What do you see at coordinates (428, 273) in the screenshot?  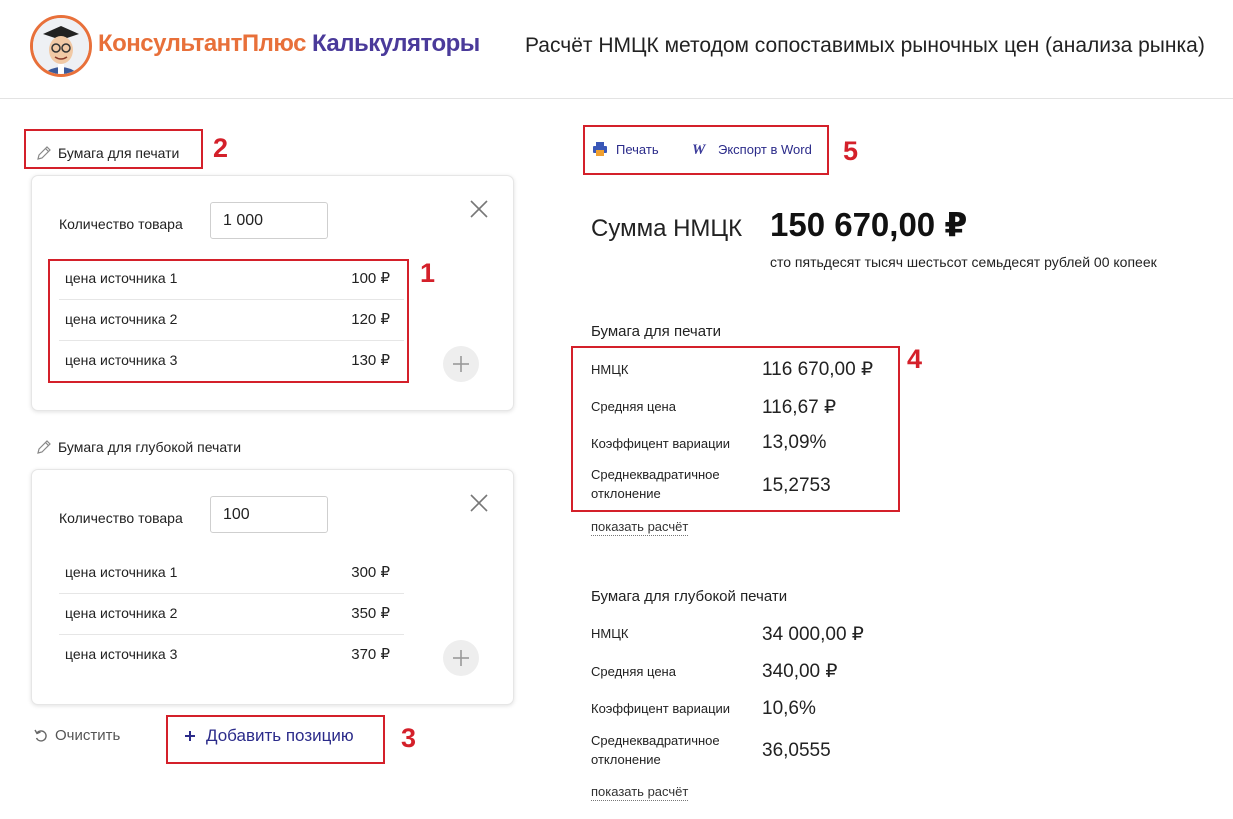 I see `annotation-number-1: 1` at bounding box center [428, 273].